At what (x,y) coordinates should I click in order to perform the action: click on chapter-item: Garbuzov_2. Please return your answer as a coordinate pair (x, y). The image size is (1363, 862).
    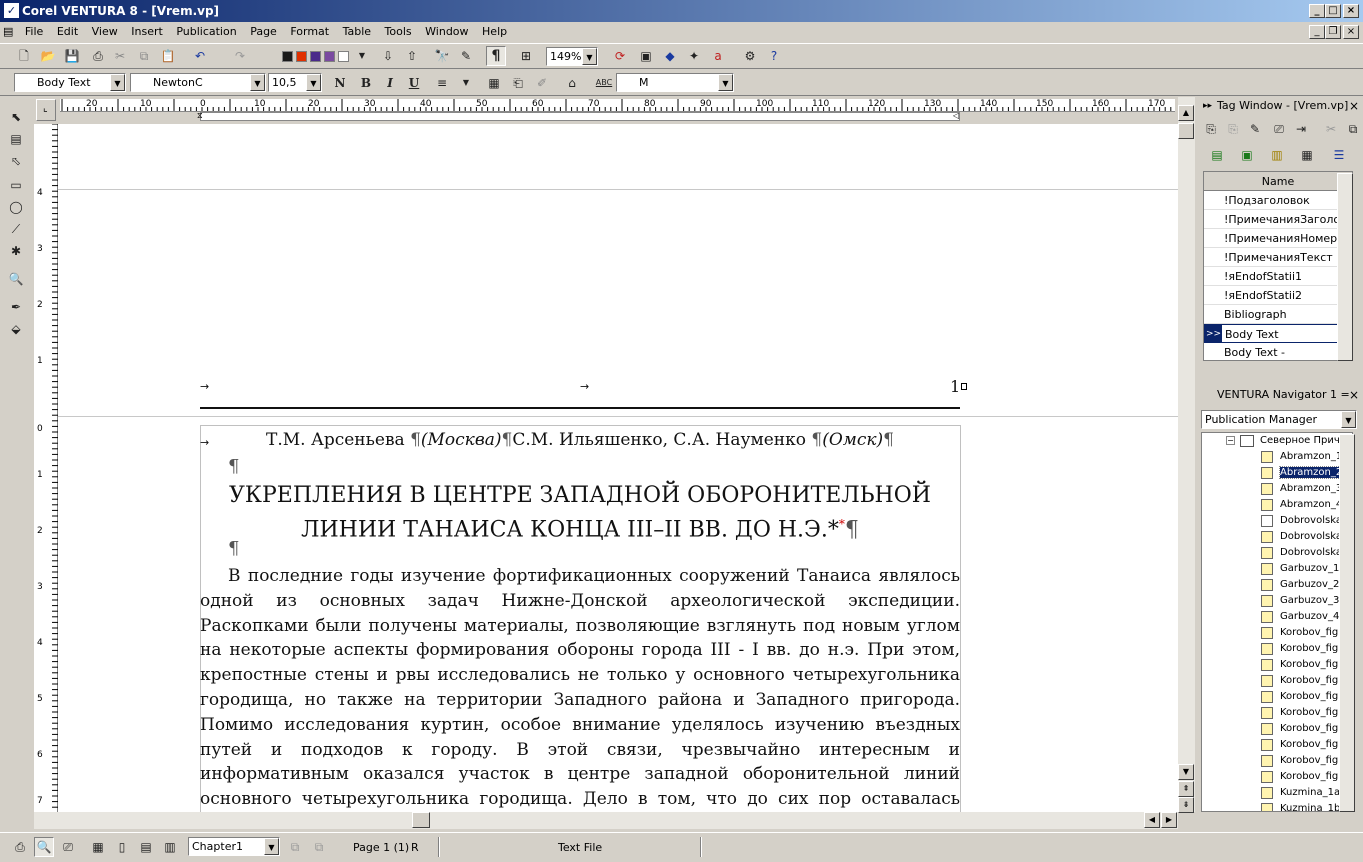
    Looking at the image, I should click on (1277, 585).